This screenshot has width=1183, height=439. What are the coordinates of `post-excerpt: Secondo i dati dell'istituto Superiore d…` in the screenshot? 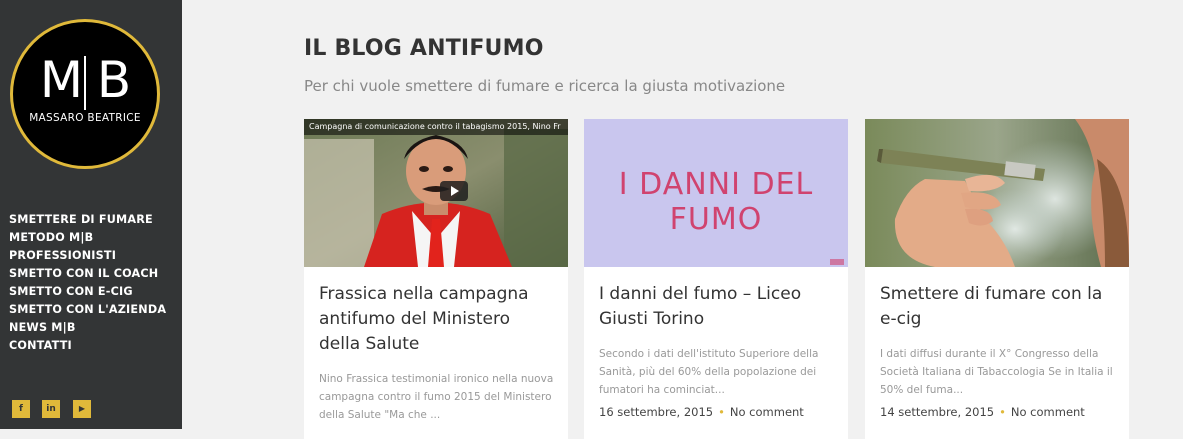 It's located at (709, 372).